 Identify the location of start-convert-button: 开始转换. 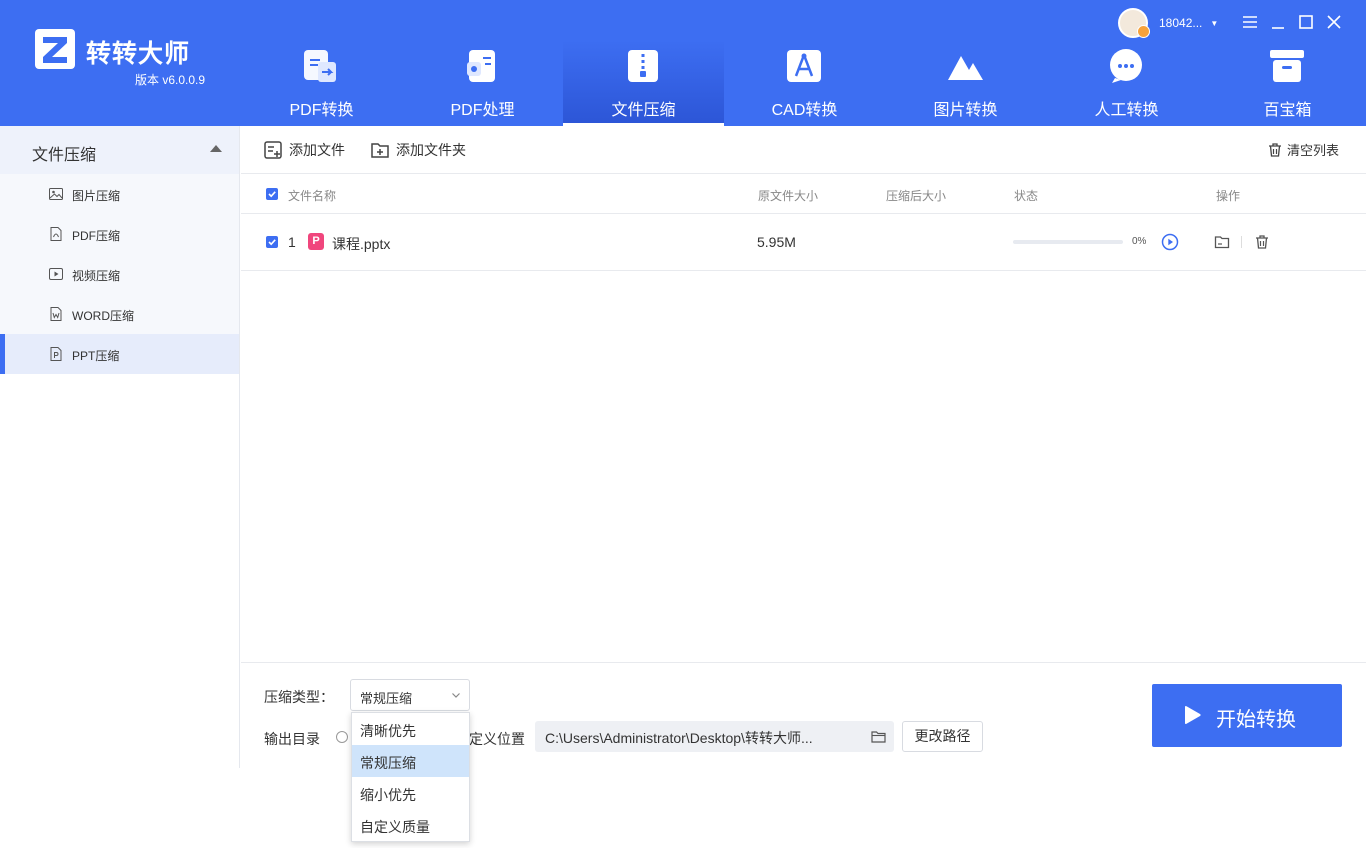
(1247, 715).